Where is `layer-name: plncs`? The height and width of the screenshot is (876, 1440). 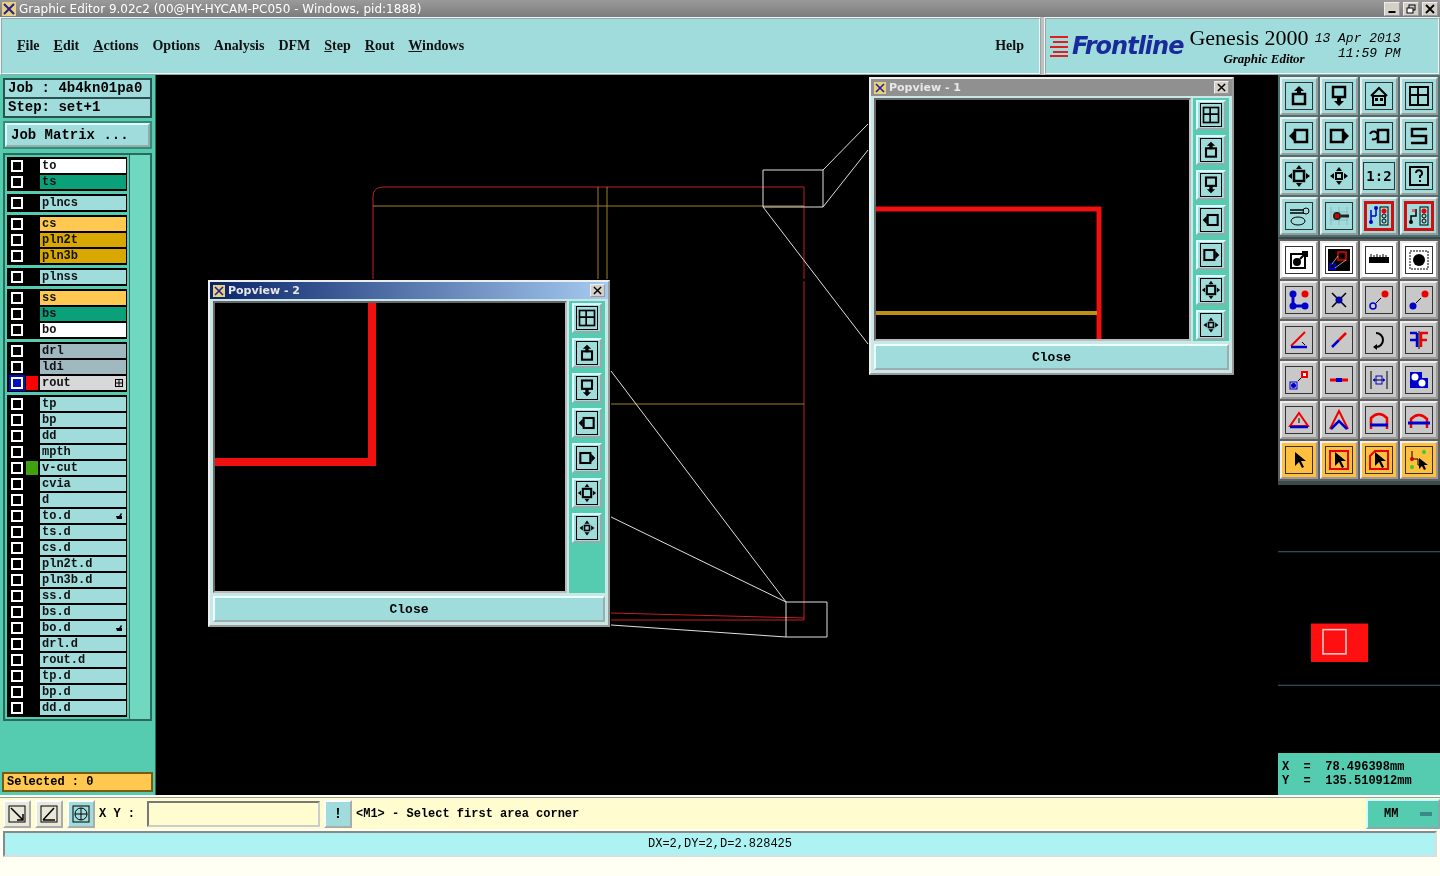
layer-name: plncs is located at coordinates (83, 203).